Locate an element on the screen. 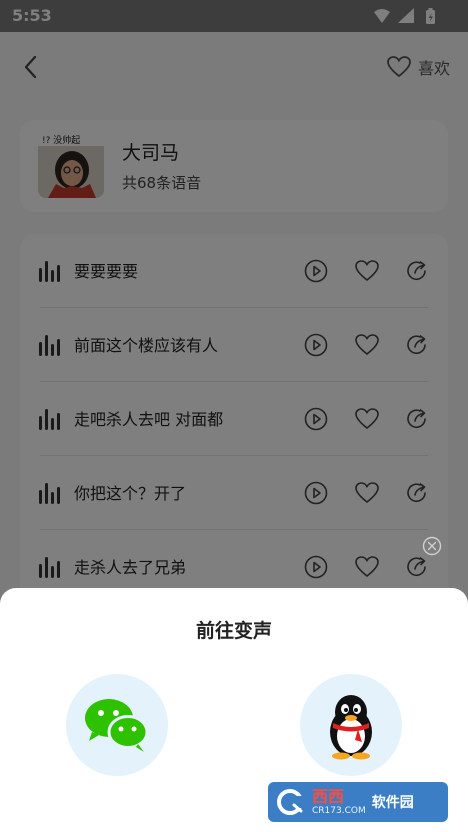 The height and width of the screenshot is (832, 468). watermark-main: 西西 is located at coordinates (328, 796).